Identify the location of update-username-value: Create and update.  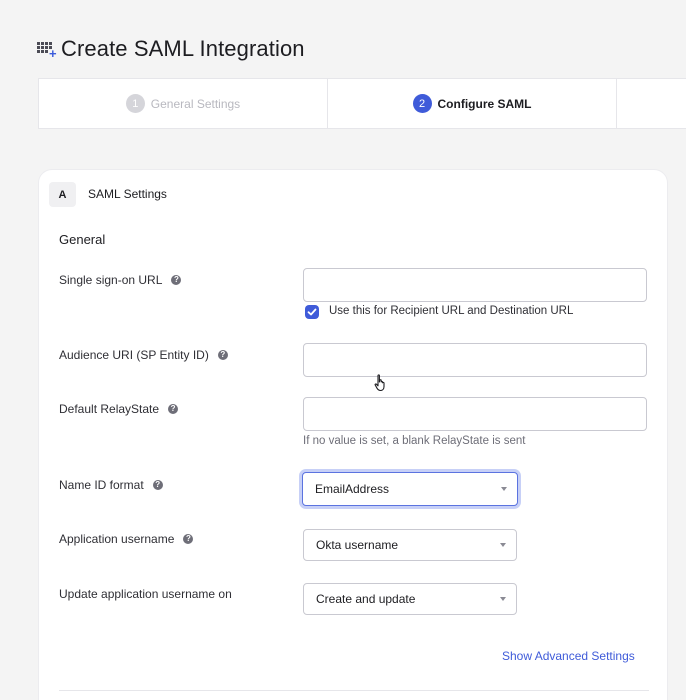
(366, 599).